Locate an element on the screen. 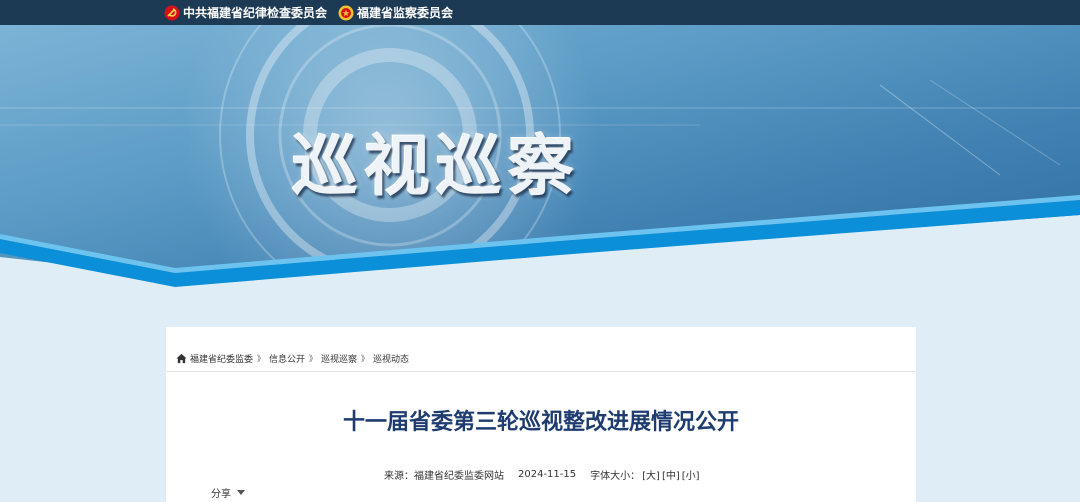 This screenshot has height=502, width=1080. banner-title: 巡视巡察 is located at coordinates (436, 166).